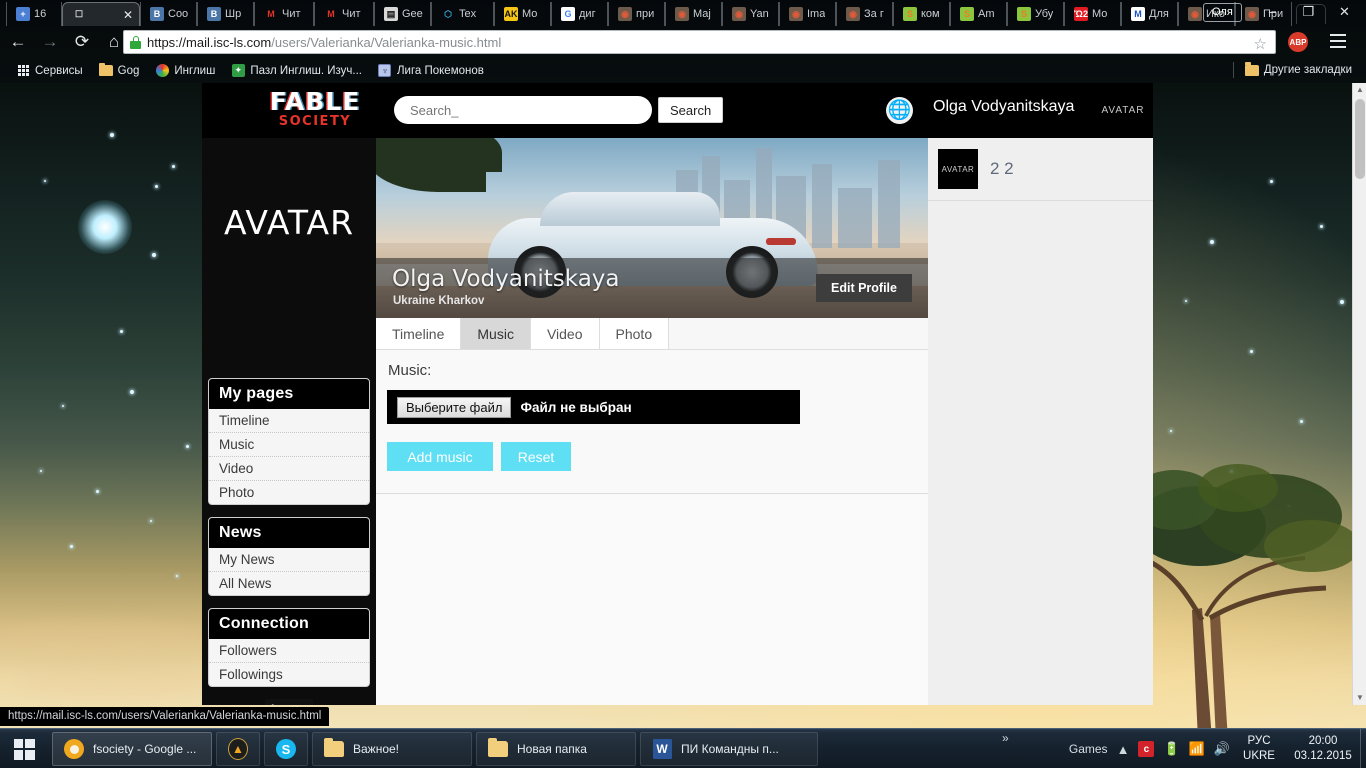  Describe the element at coordinates (391, 14) in the screenshot. I see `geek-icon: ▤` at that location.